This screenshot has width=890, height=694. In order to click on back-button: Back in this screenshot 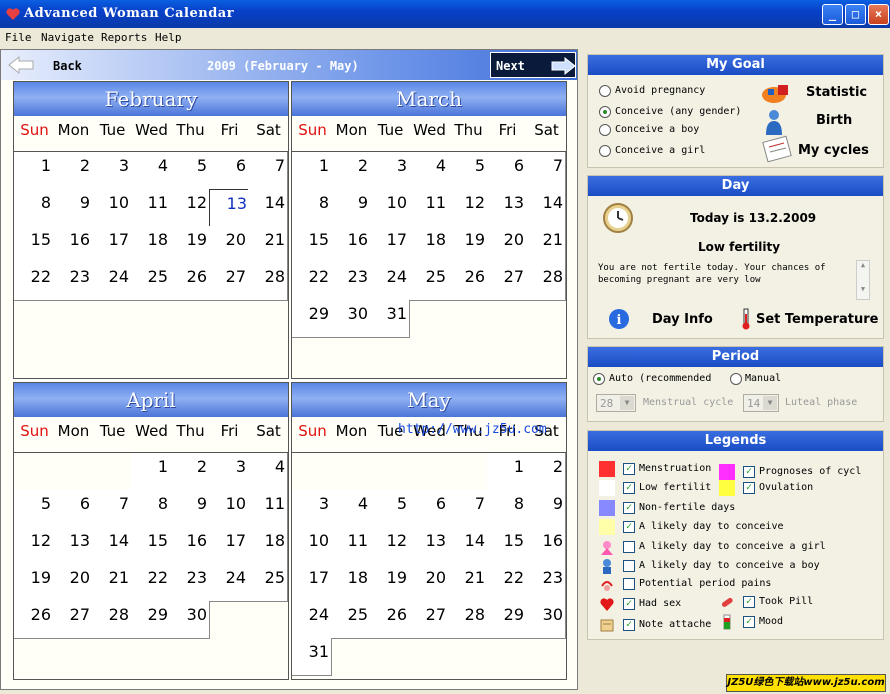, I will do `click(67, 66)`.